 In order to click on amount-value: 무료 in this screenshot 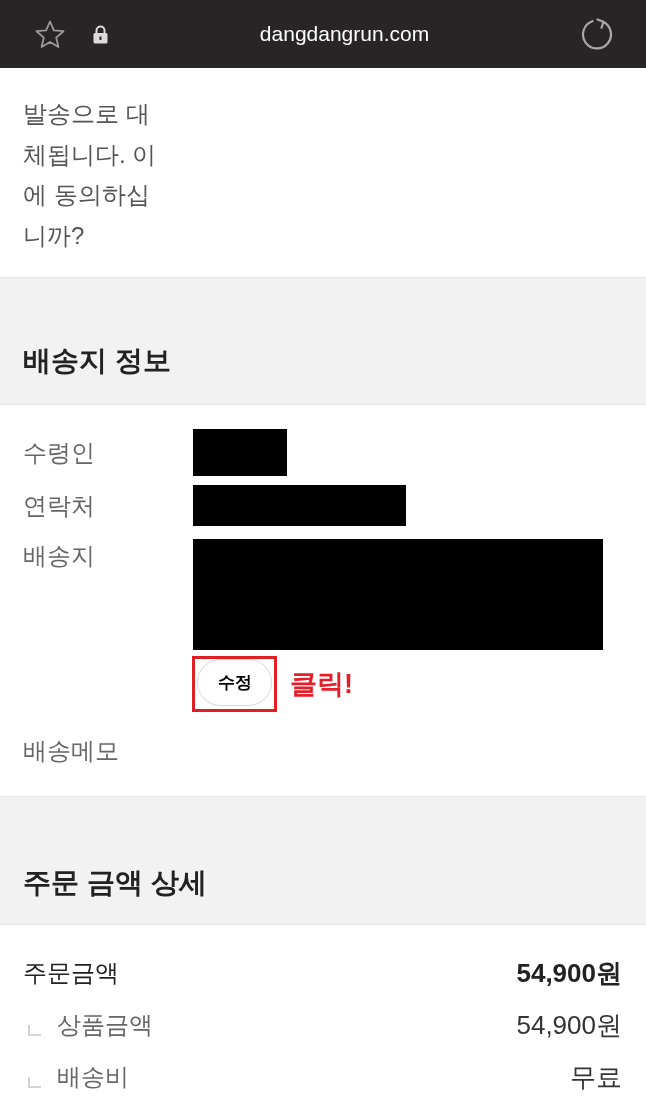, I will do `click(596, 1077)`.